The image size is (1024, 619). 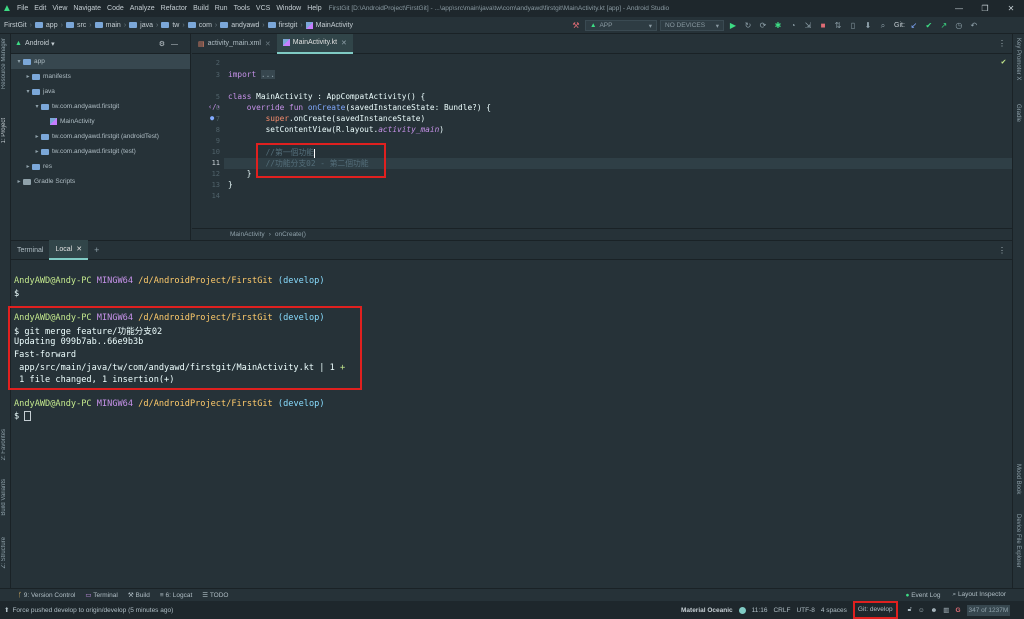 I want to click on menu-item-refactor: Refactor, so click(x=174, y=8).